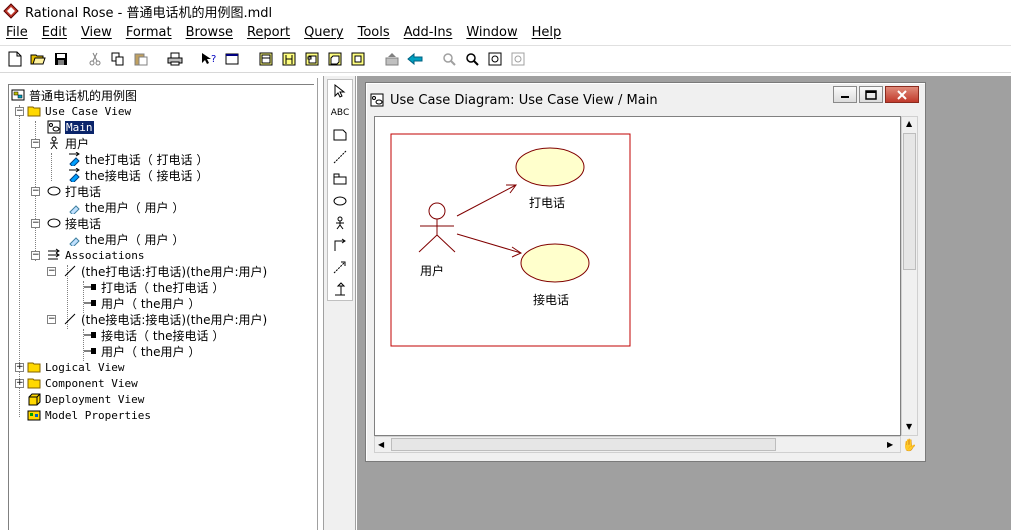 The height and width of the screenshot is (530, 1011). What do you see at coordinates (392, 59) in the screenshot?
I see `browse-previous-icon` at bounding box center [392, 59].